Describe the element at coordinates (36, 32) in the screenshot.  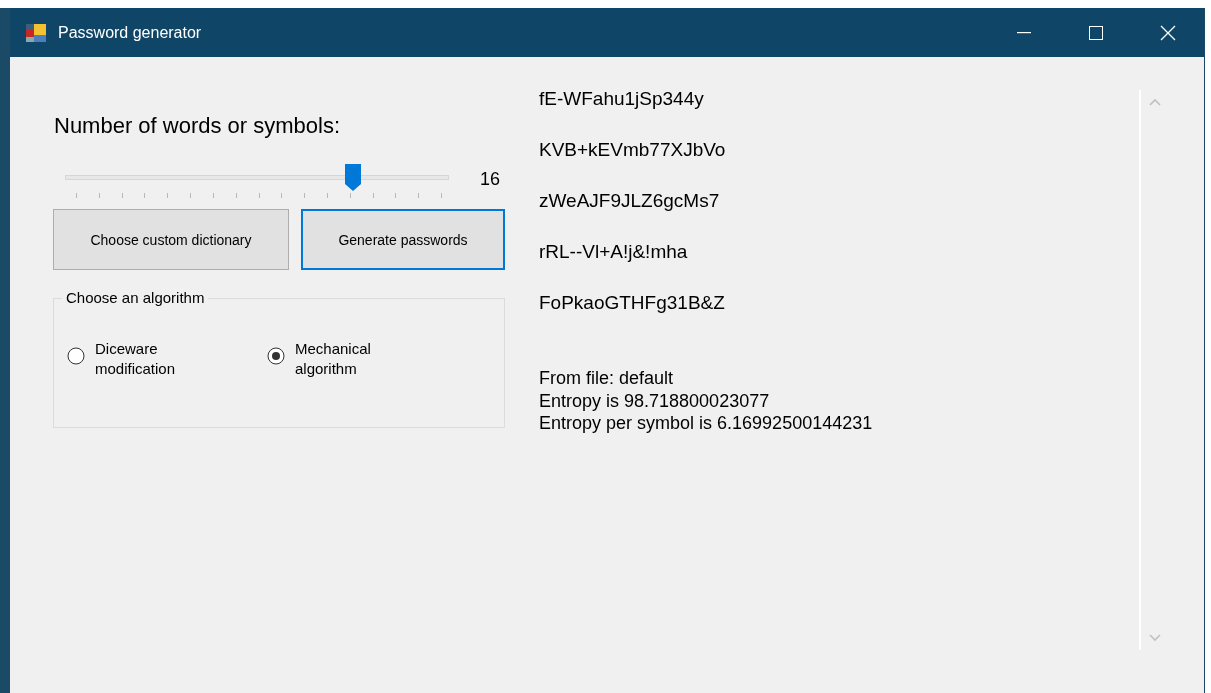
I see `app-icon` at that location.